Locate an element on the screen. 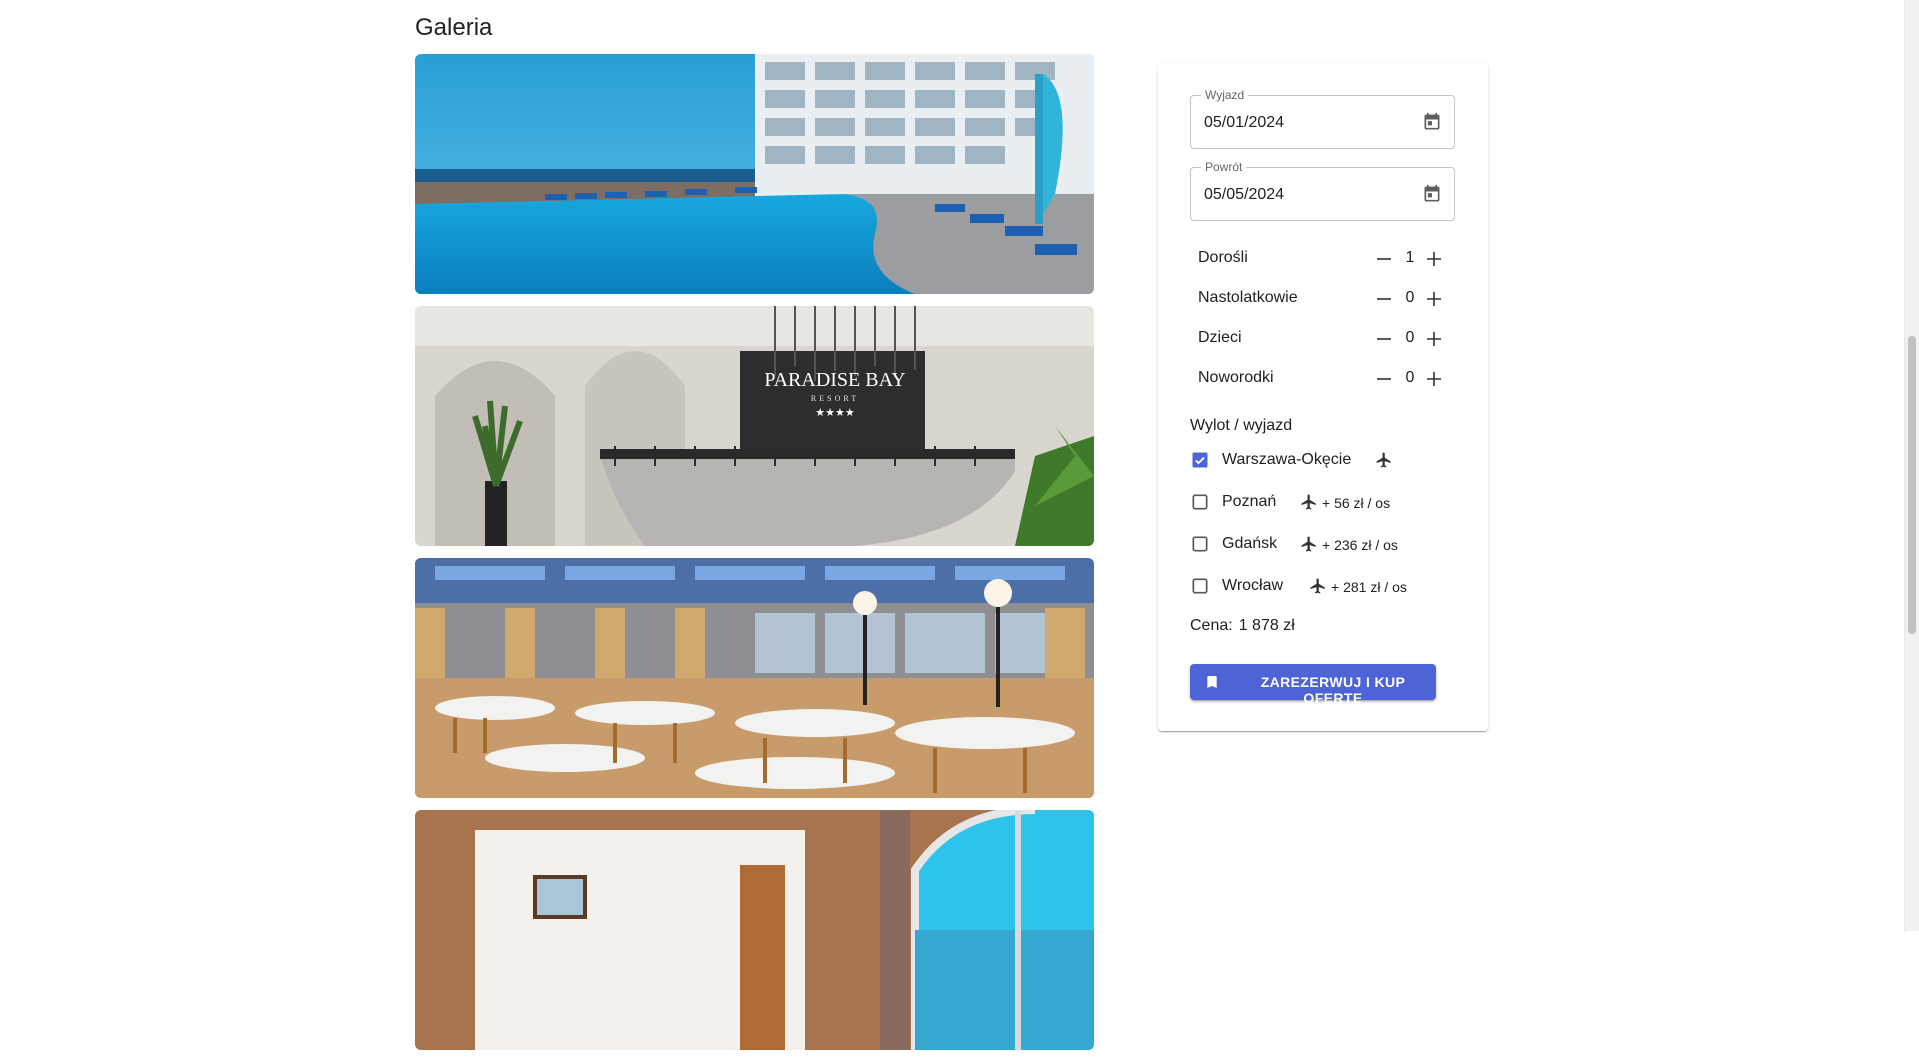  airport-option-wroclaw: Wrocław + 281 zł / os is located at coordinates (1330, 586).